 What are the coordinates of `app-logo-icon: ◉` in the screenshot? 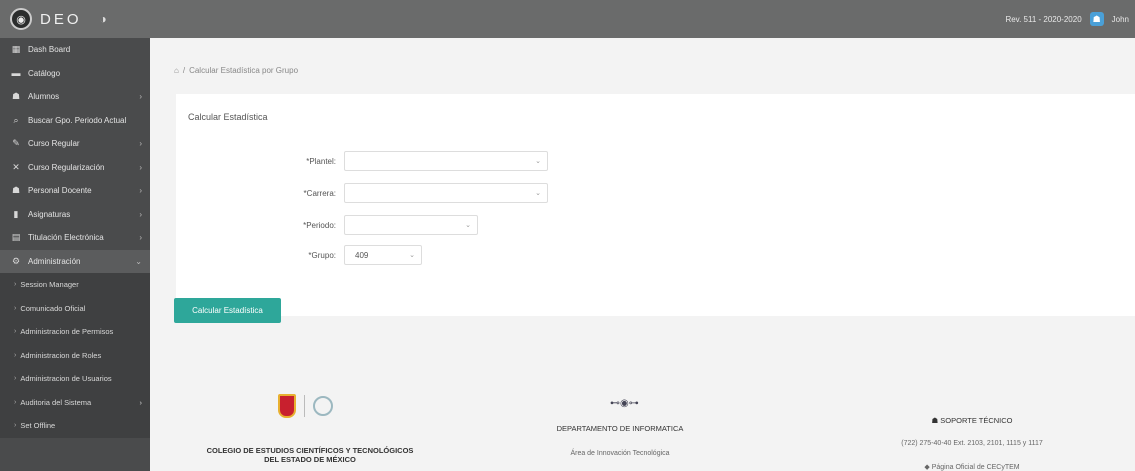 It's located at (21, 19).